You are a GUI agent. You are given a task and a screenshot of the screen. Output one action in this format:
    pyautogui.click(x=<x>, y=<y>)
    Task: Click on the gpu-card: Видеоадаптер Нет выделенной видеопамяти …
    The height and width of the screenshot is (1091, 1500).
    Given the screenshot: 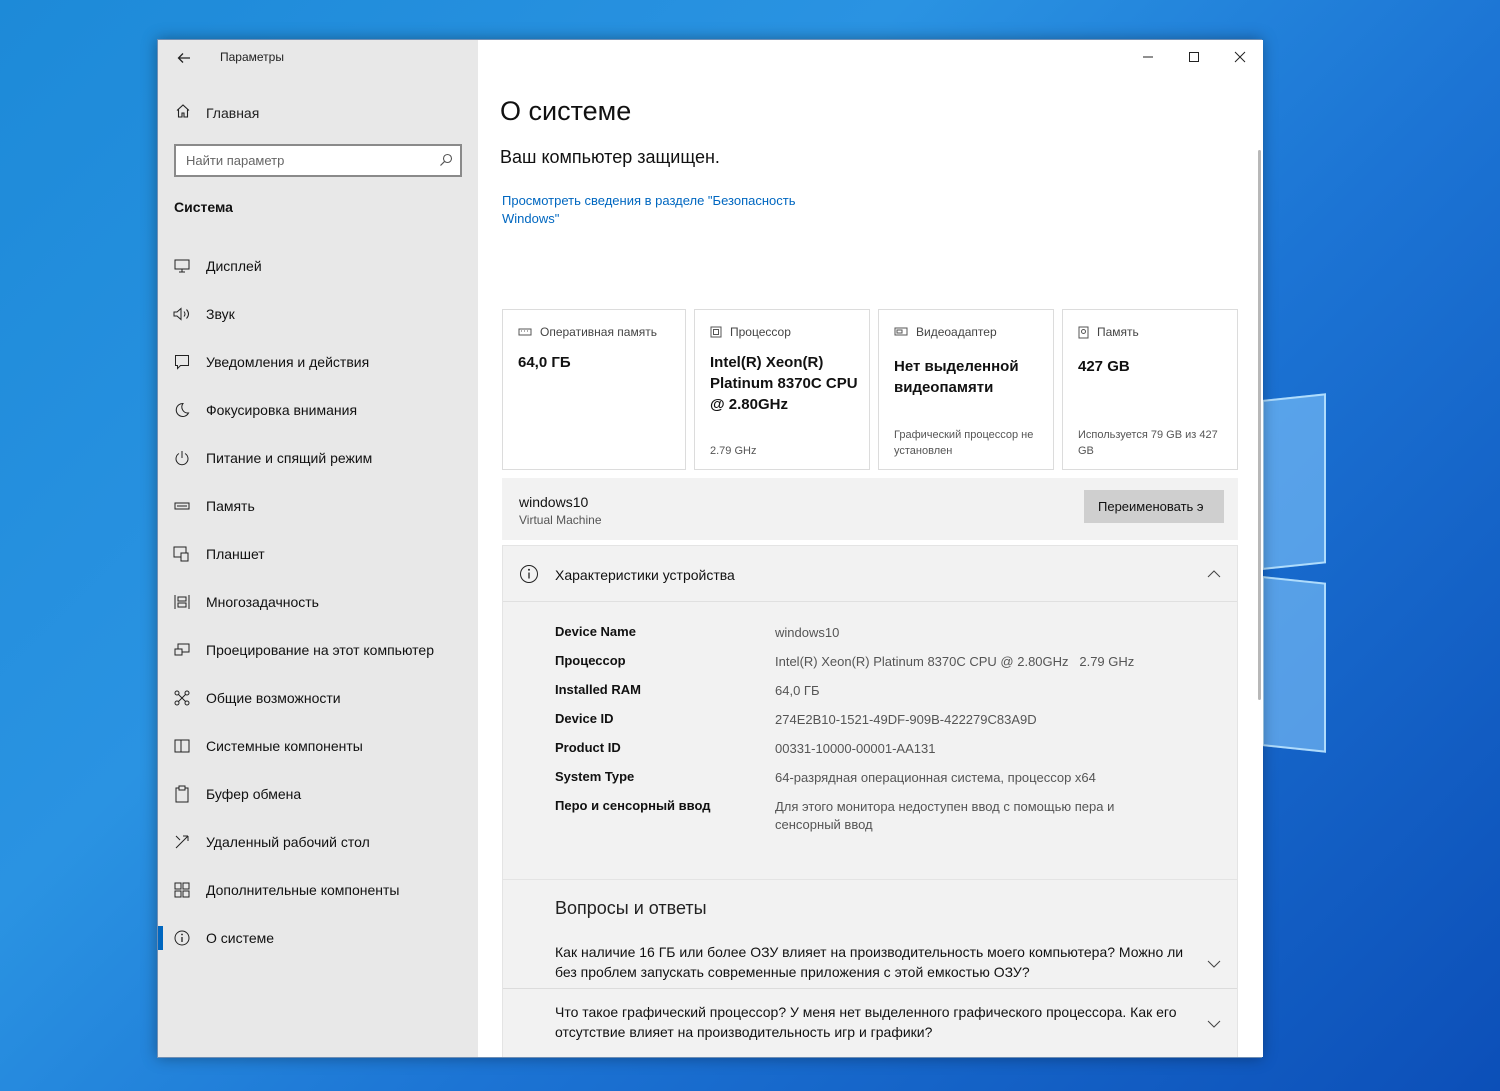 What is the action you would take?
    pyautogui.click(x=966, y=389)
    